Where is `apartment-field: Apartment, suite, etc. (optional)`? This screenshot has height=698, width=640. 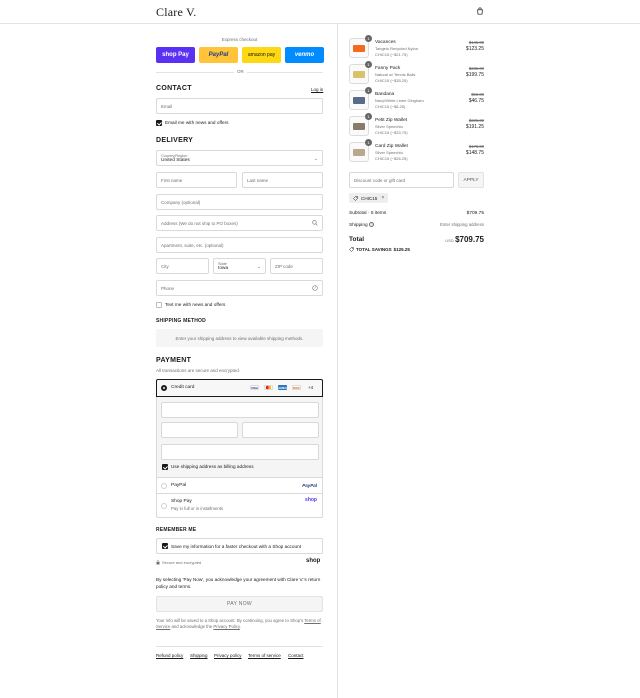 apartment-field: Apartment, suite, etc. (optional) is located at coordinates (239, 245).